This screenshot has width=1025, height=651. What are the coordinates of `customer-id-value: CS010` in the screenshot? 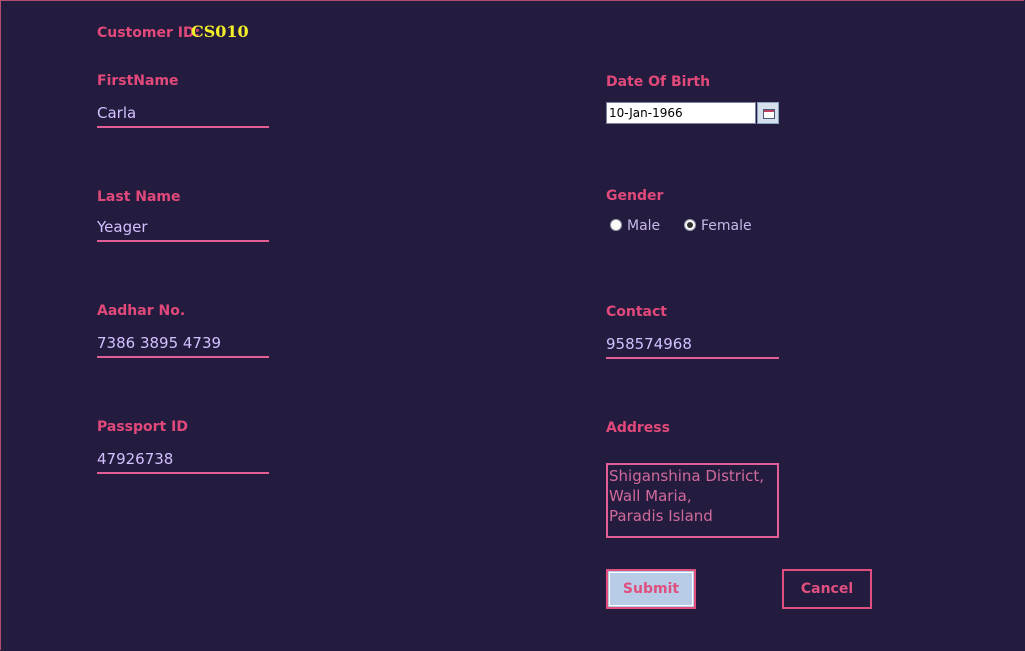 It's located at (220, 31).